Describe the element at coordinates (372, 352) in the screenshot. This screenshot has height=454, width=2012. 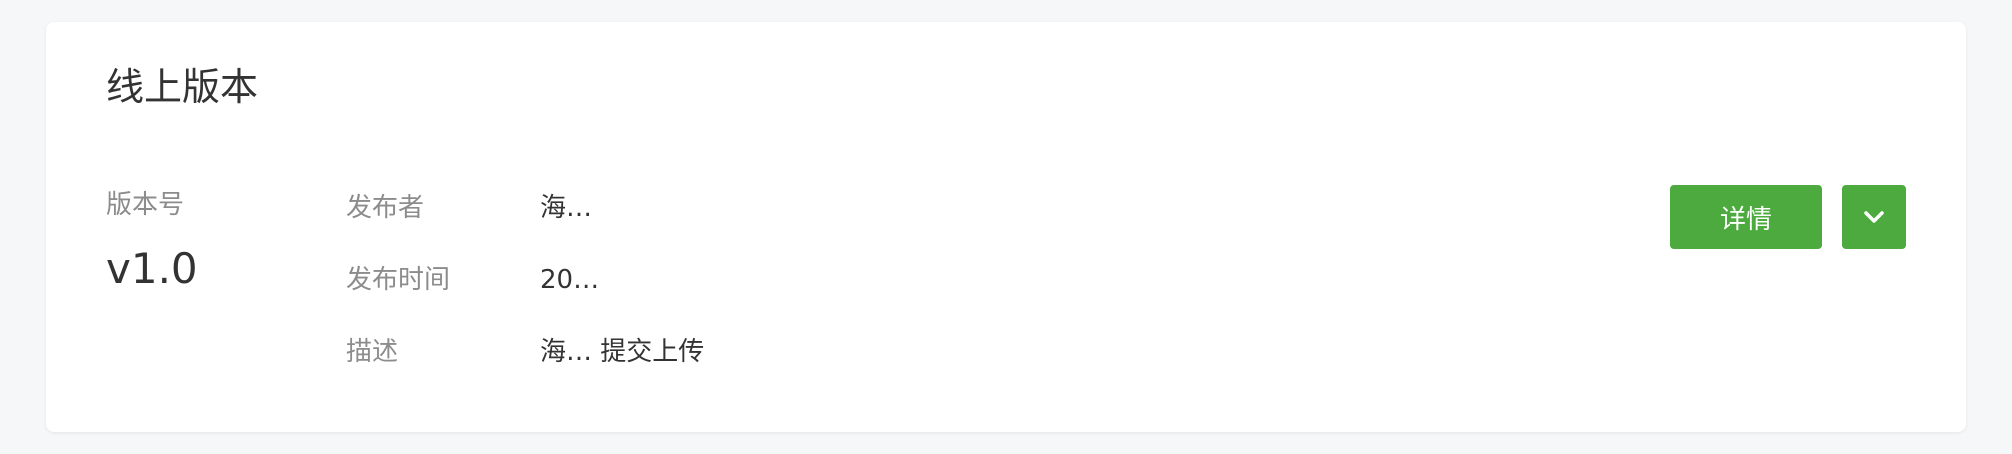
I see `description-label: 描述` at that location.